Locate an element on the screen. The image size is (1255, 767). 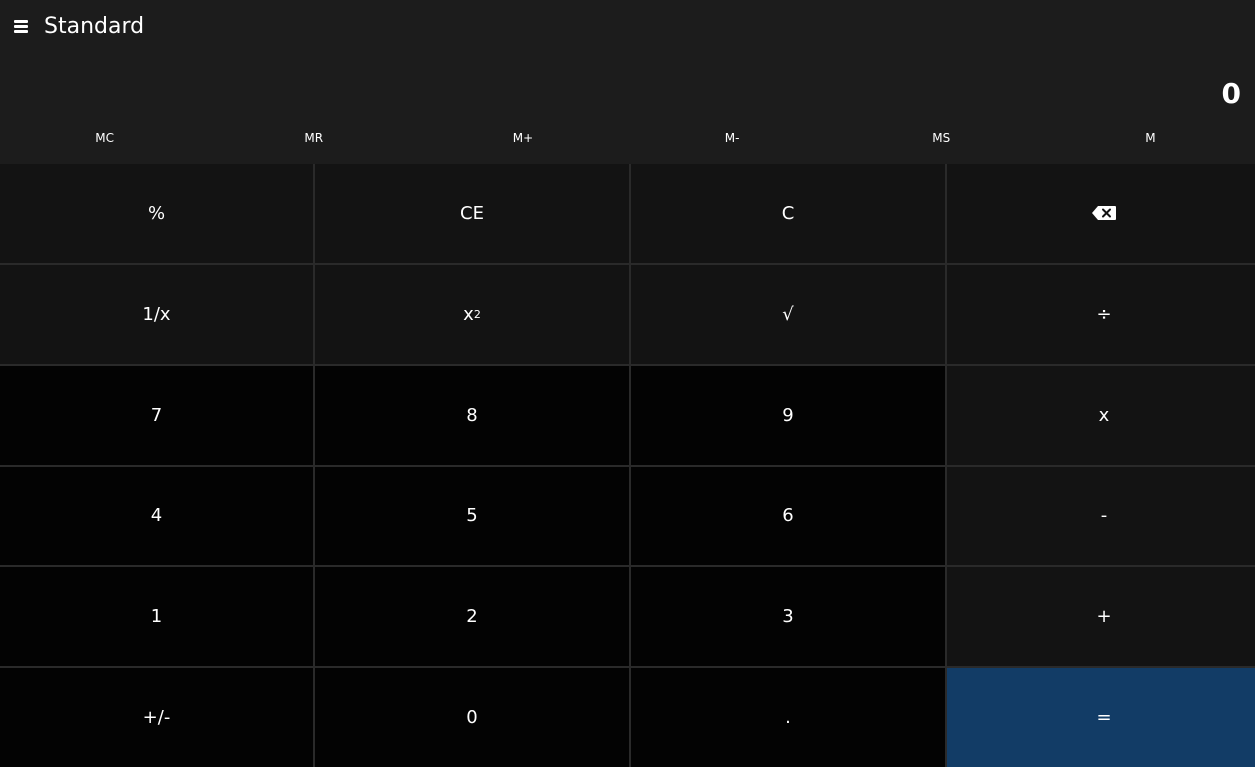
digit-7-button: 7 is located at coordinates (156, 415).